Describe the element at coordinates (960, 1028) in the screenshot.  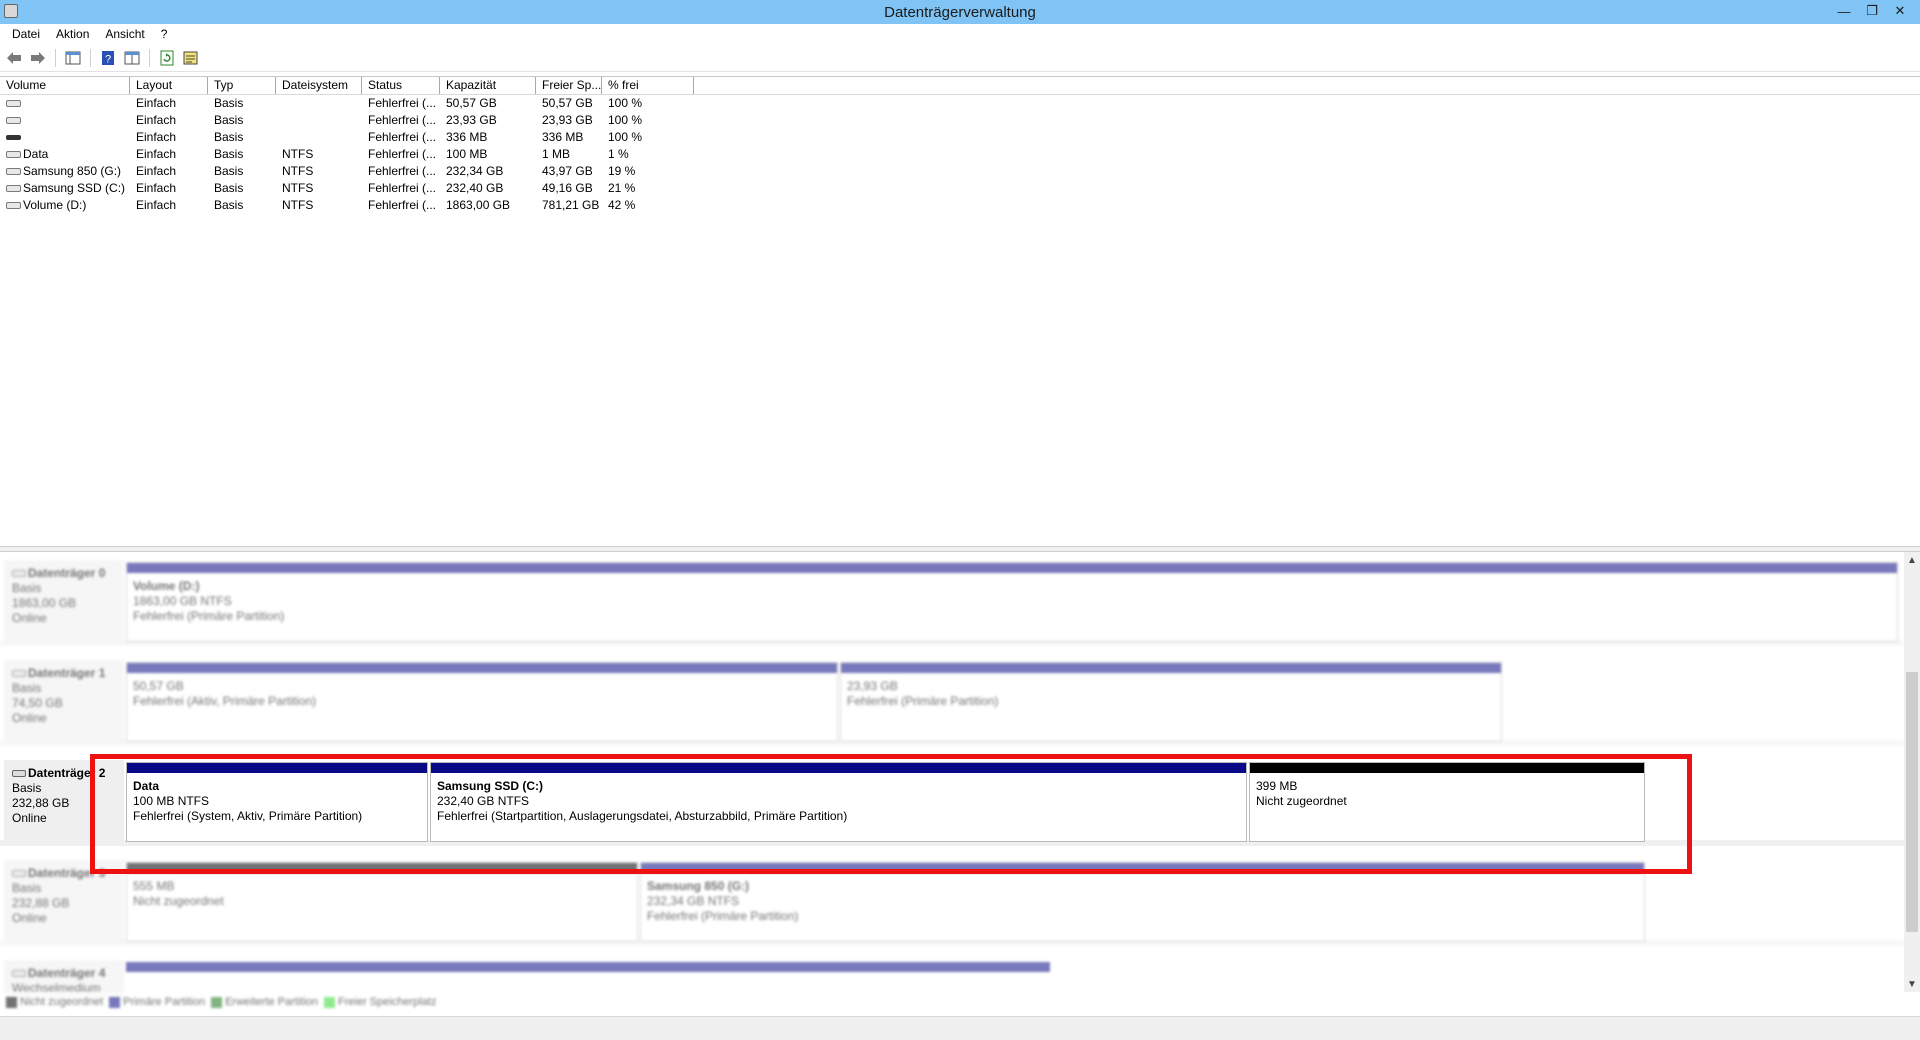
I see `status-bar` at that location.